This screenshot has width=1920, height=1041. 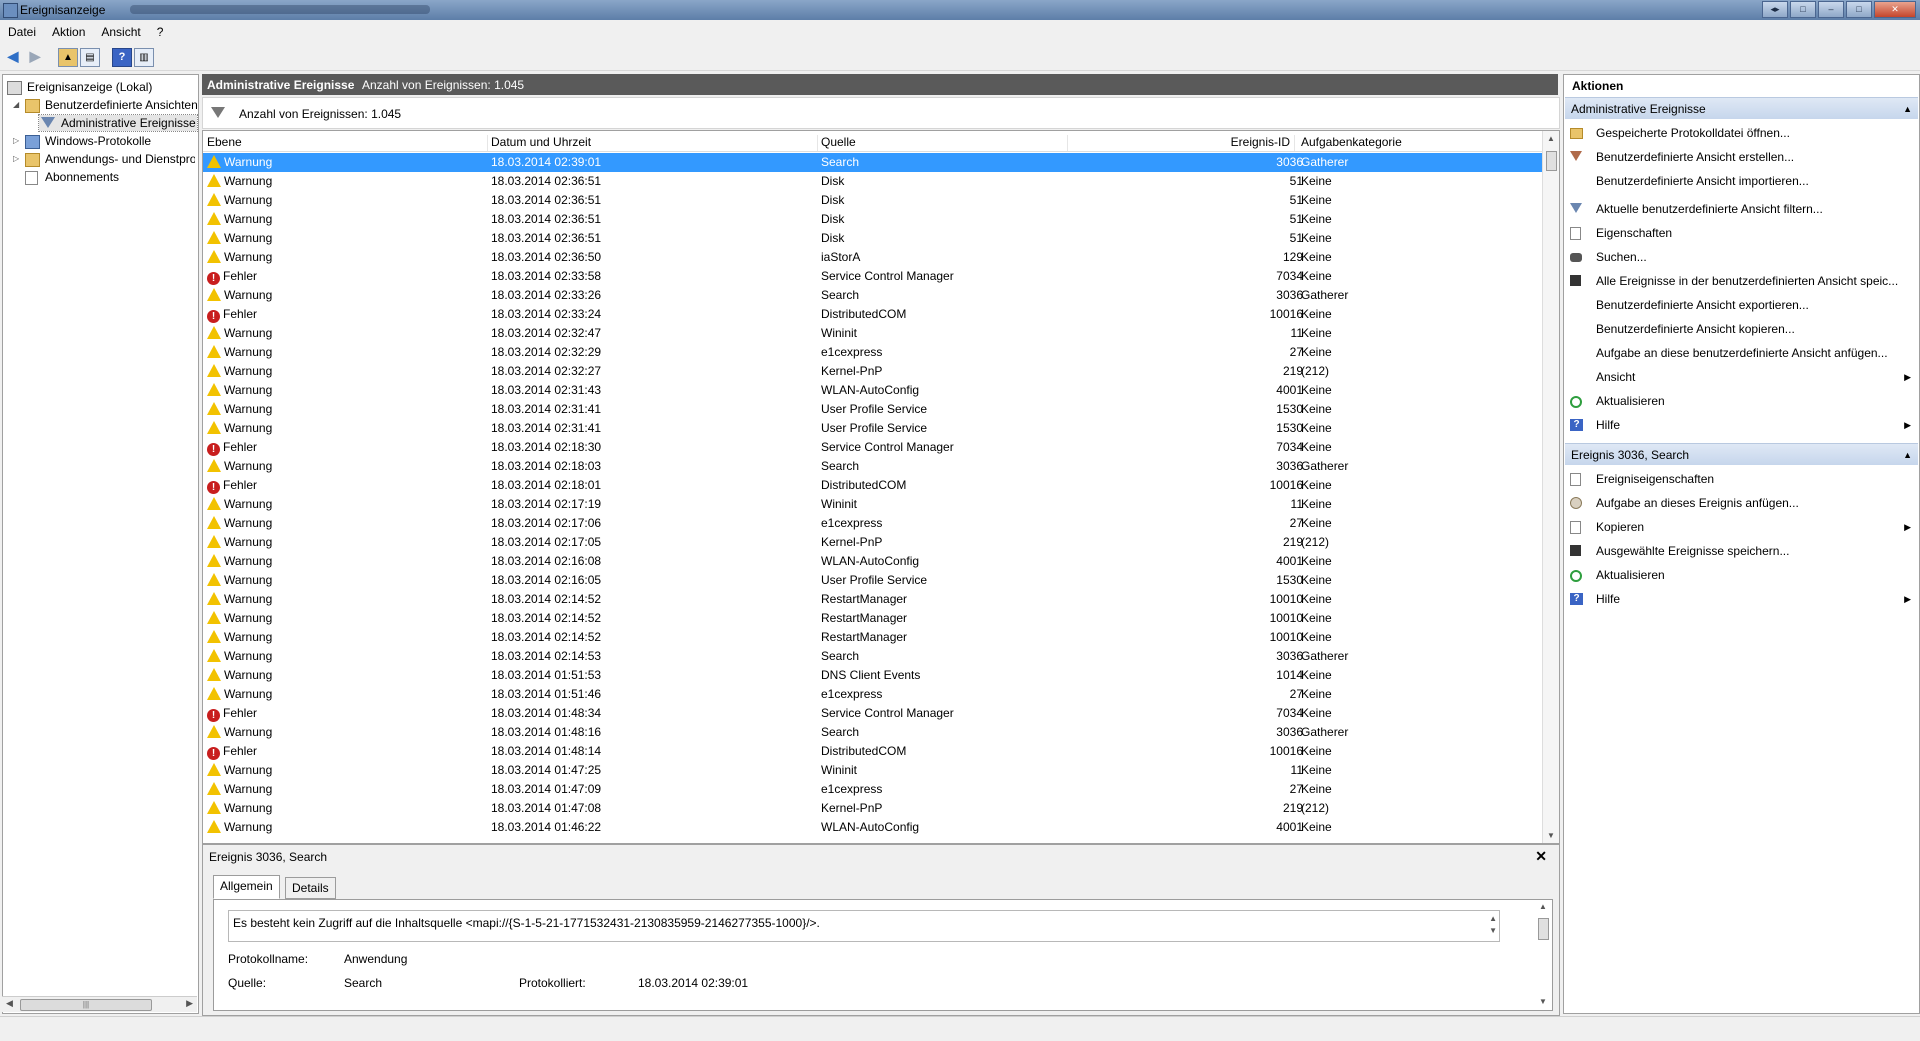 I want to click on snap-icon: □, so click(x=1803, y=9).